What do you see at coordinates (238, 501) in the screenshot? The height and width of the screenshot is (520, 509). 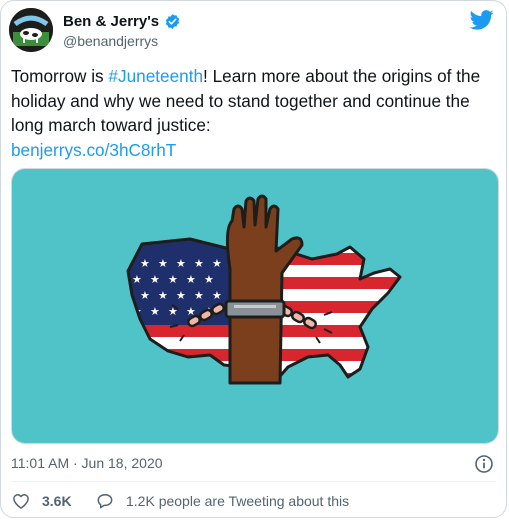 I see `tweeting-about-text: 1.2K people are Tweeting about this` at bounding box center [238, 501].